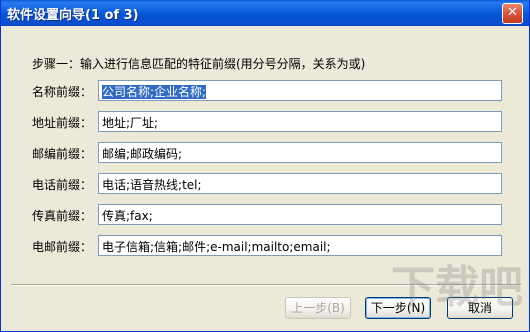 The width and height of the screenshot is (530, 332). Describe the element at coordinates (300, 152) in the screenshot. I see `postcode-prefix-input: 邮编;邮政编码;` at that location.